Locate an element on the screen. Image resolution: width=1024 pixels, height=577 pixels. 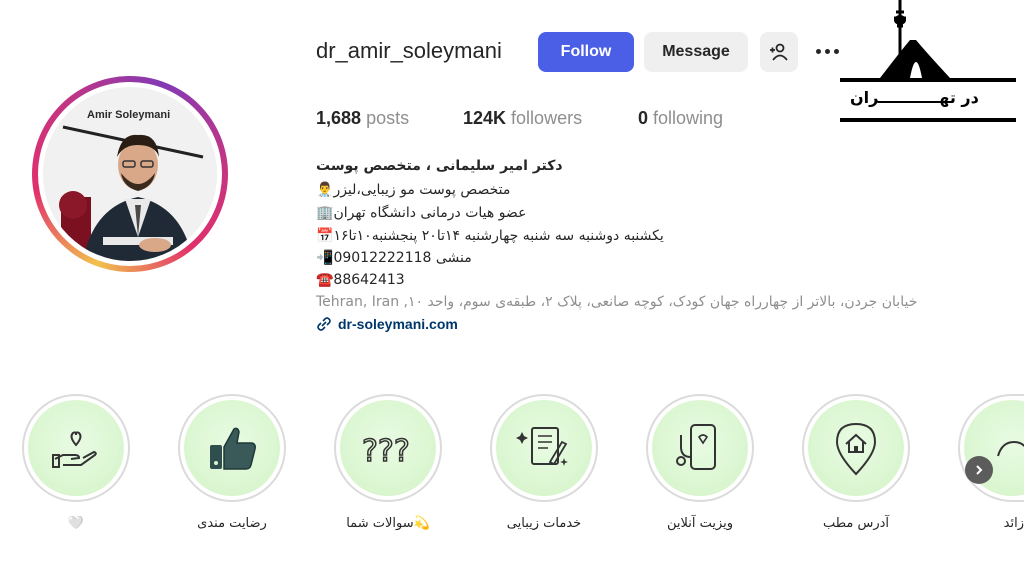
bio-website: dr-soleymani.com is located at coordinates (387, 324).